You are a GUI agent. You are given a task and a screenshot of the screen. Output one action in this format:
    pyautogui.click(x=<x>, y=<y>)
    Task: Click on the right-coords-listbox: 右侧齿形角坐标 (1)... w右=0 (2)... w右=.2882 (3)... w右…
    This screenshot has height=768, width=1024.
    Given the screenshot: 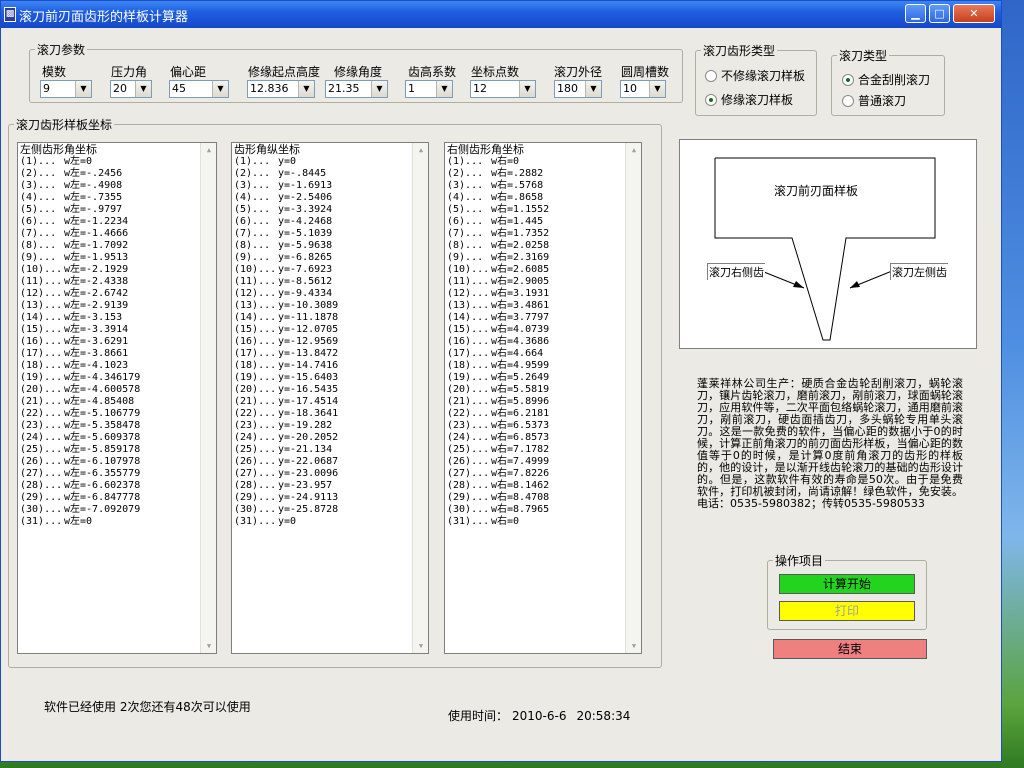 What is the action you would take?
    pyautogui.click(x=543, y=398)
    